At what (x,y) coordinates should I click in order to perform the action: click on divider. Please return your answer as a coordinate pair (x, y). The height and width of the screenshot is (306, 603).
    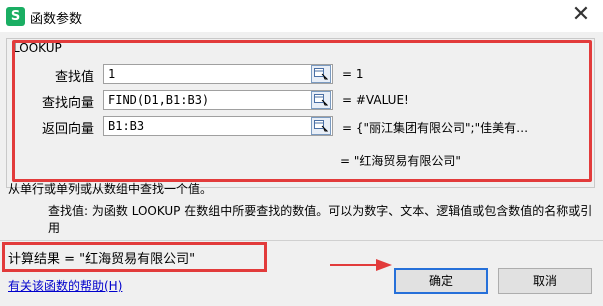
    Looking at the image, I should click on (301, 240).